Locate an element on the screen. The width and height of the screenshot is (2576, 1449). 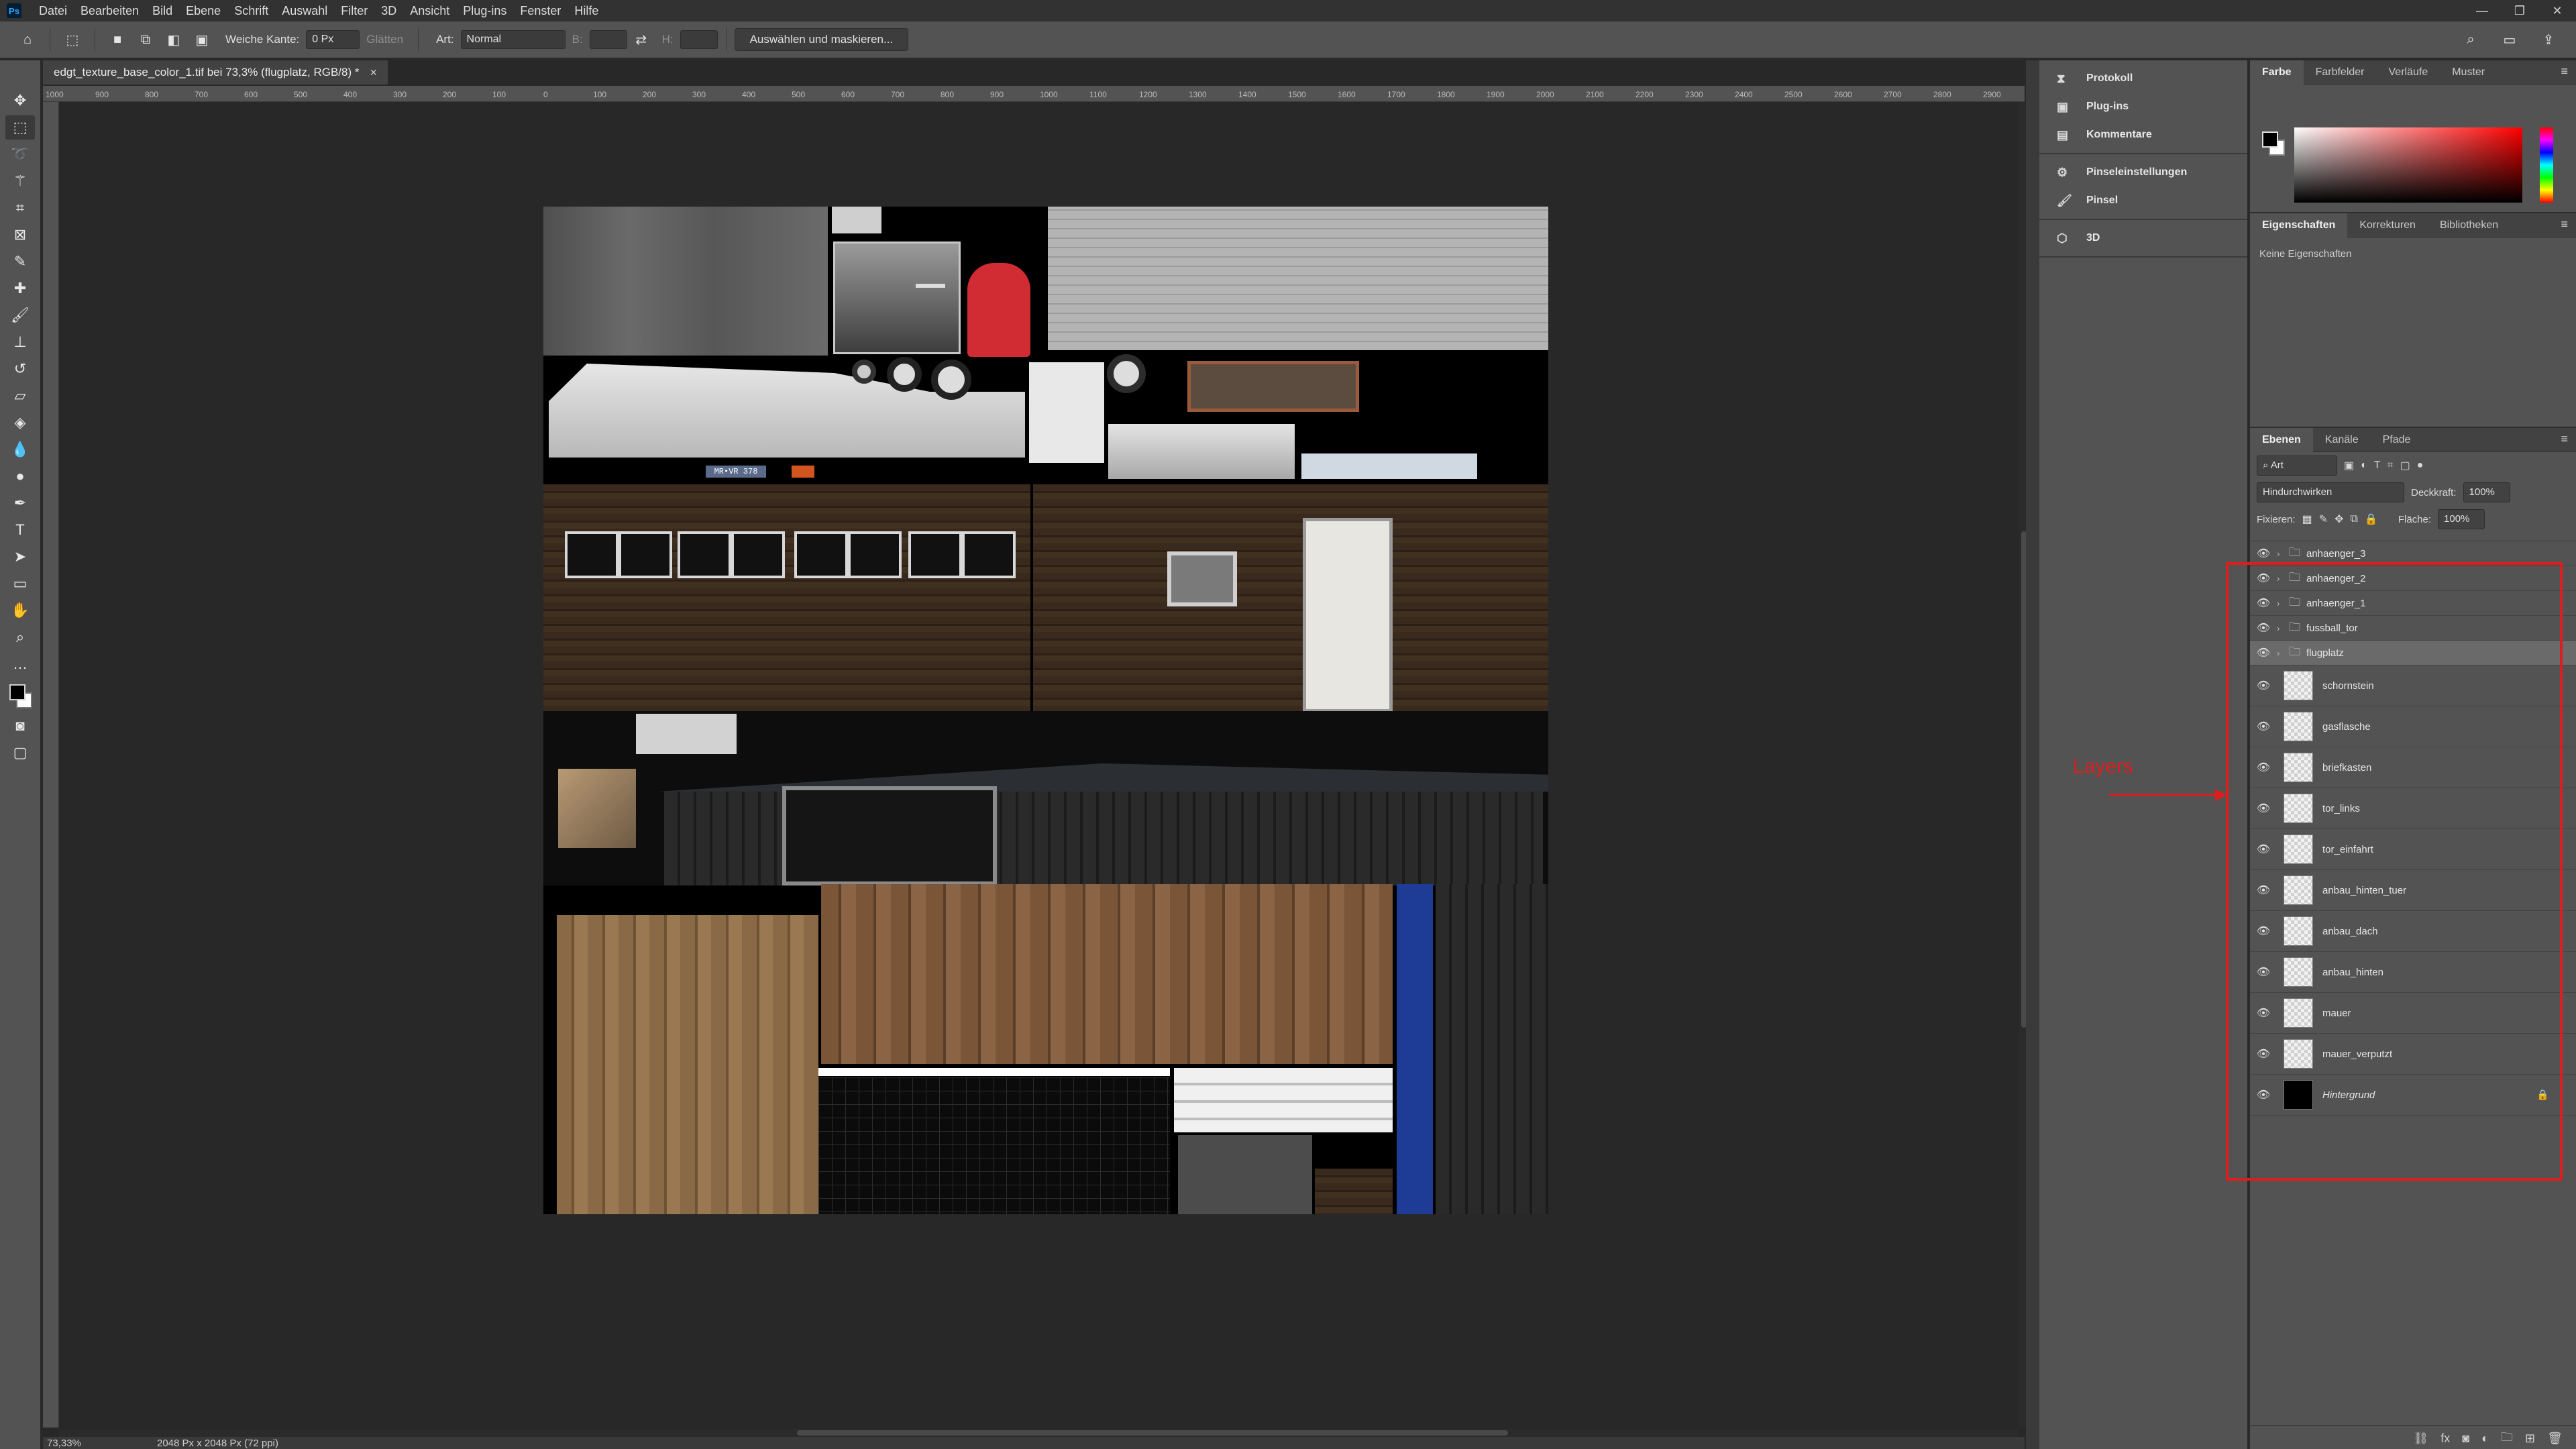
blur-tool-icon: 💧 is located at coordinates (20, 449).